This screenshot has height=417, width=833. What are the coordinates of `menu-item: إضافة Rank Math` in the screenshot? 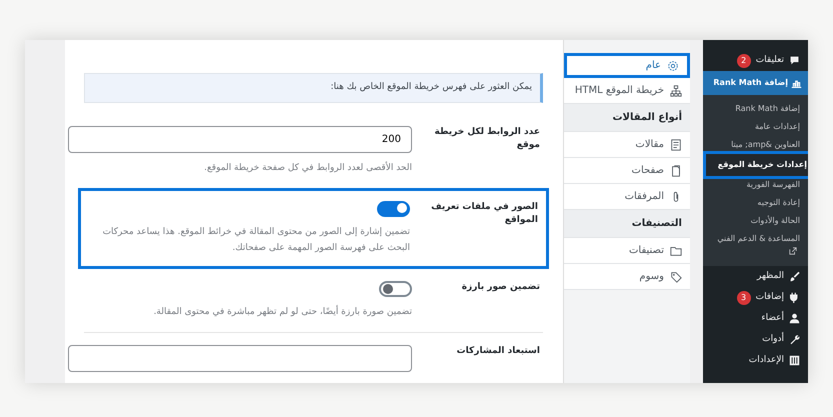 It's located at (755, 83).